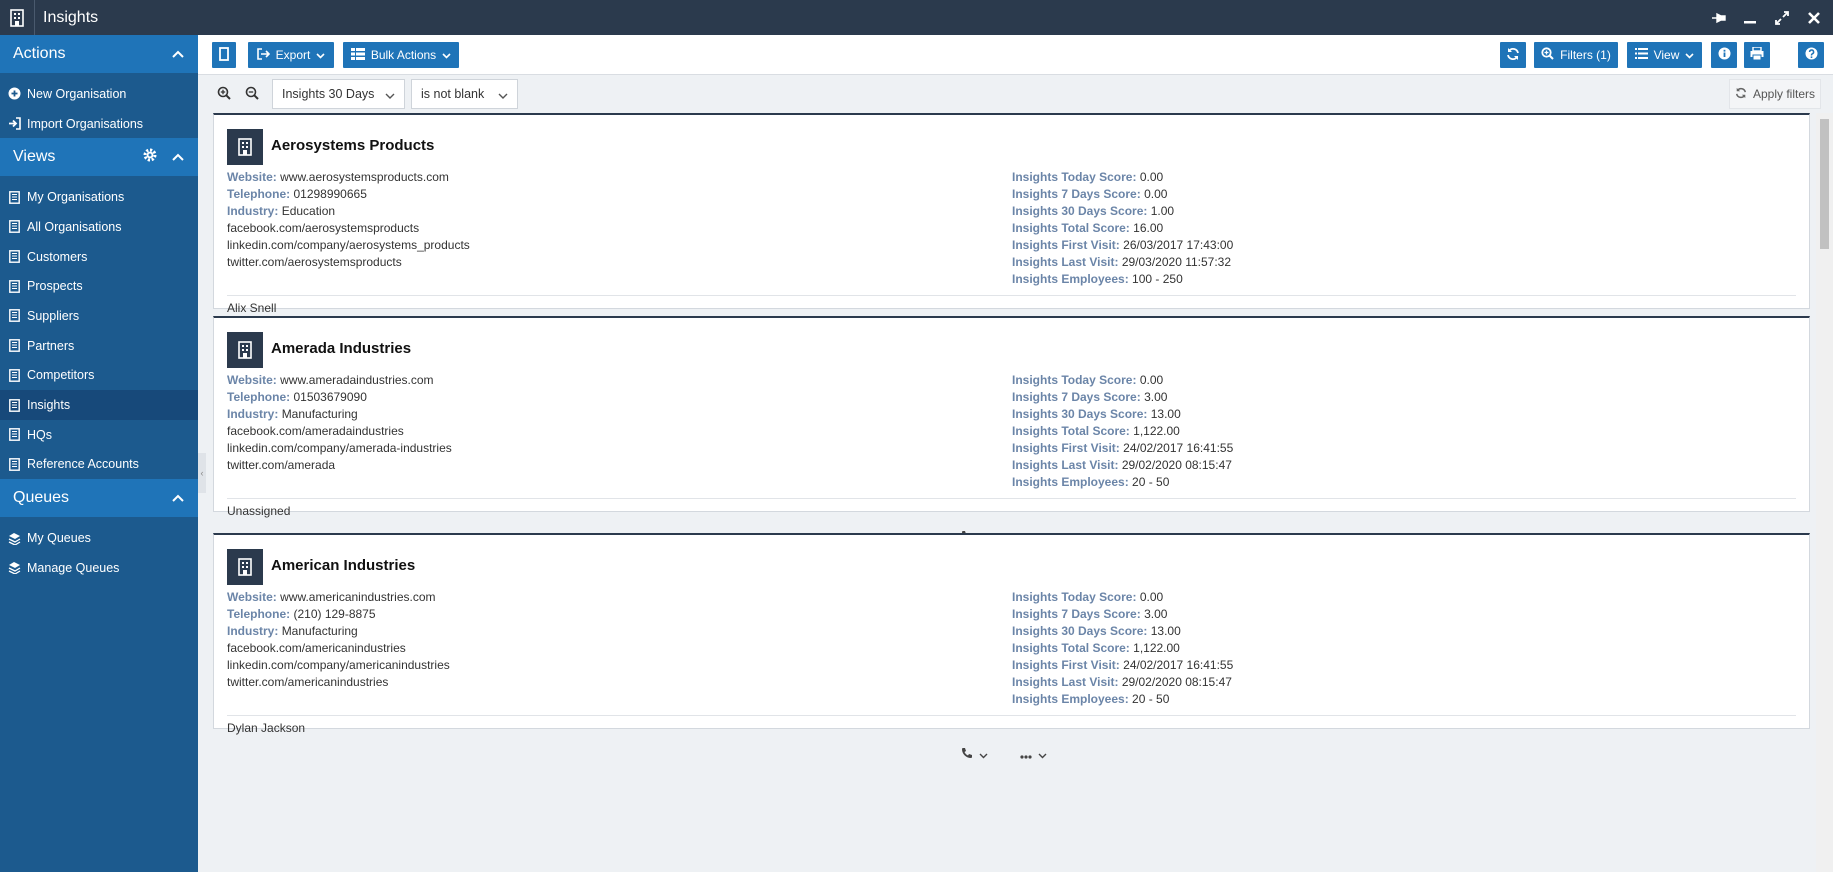  Describe the element at coordinates (338, 597) in the screenshot. I see `field-website: Website: www.americanindustries.com` at that location.